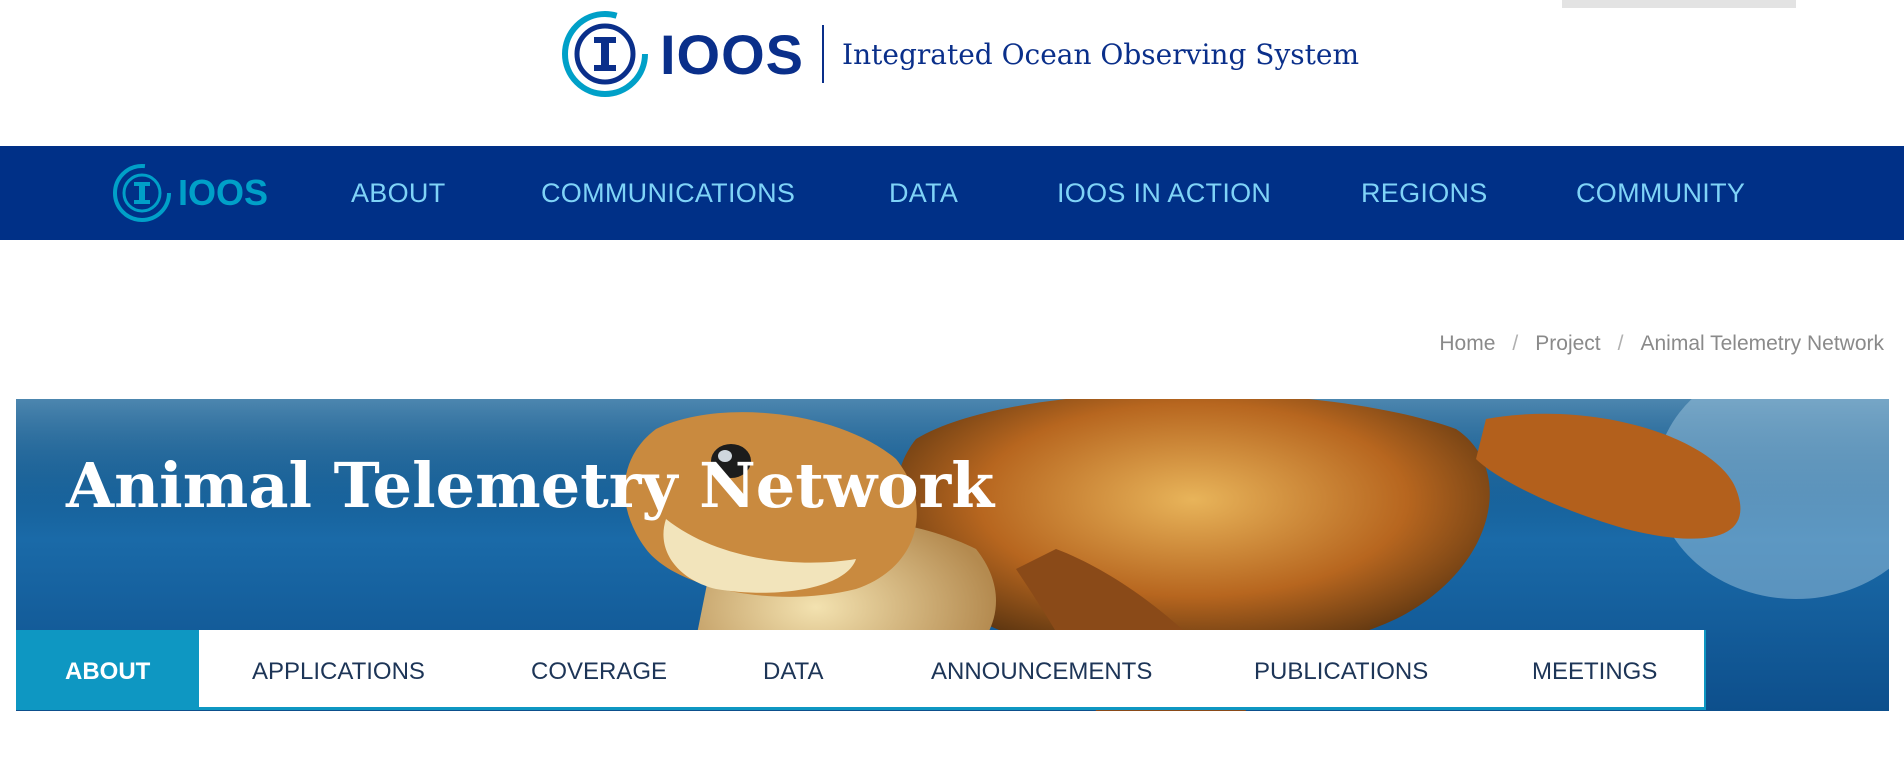 The height and width of the screenshot is (760, 1904). What do you see at coordinates (823, 54) in the screenshot?
I see `logo-divider` at bounding box center [823, 54].